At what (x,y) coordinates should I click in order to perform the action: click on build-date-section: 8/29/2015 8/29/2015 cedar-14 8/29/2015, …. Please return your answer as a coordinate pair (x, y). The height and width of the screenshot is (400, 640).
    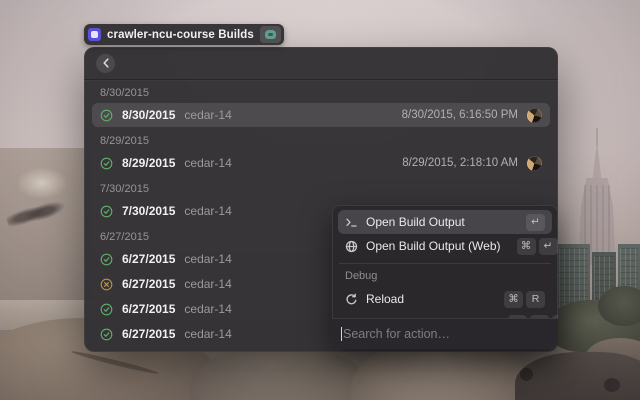
    Looking at the image, I should click on (321, 151).